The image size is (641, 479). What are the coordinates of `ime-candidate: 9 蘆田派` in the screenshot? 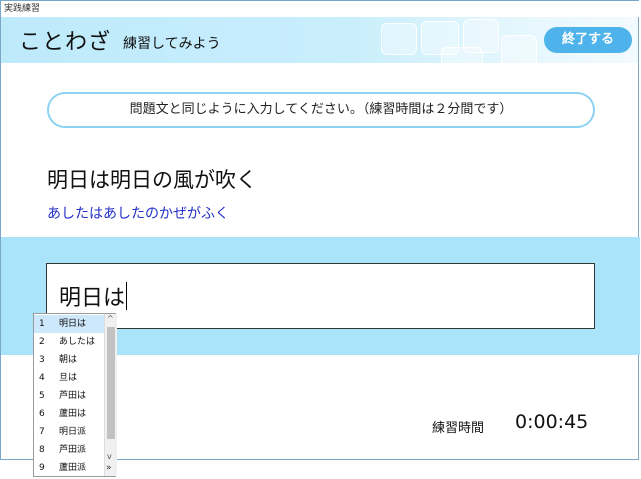 It's located at (69, 468).